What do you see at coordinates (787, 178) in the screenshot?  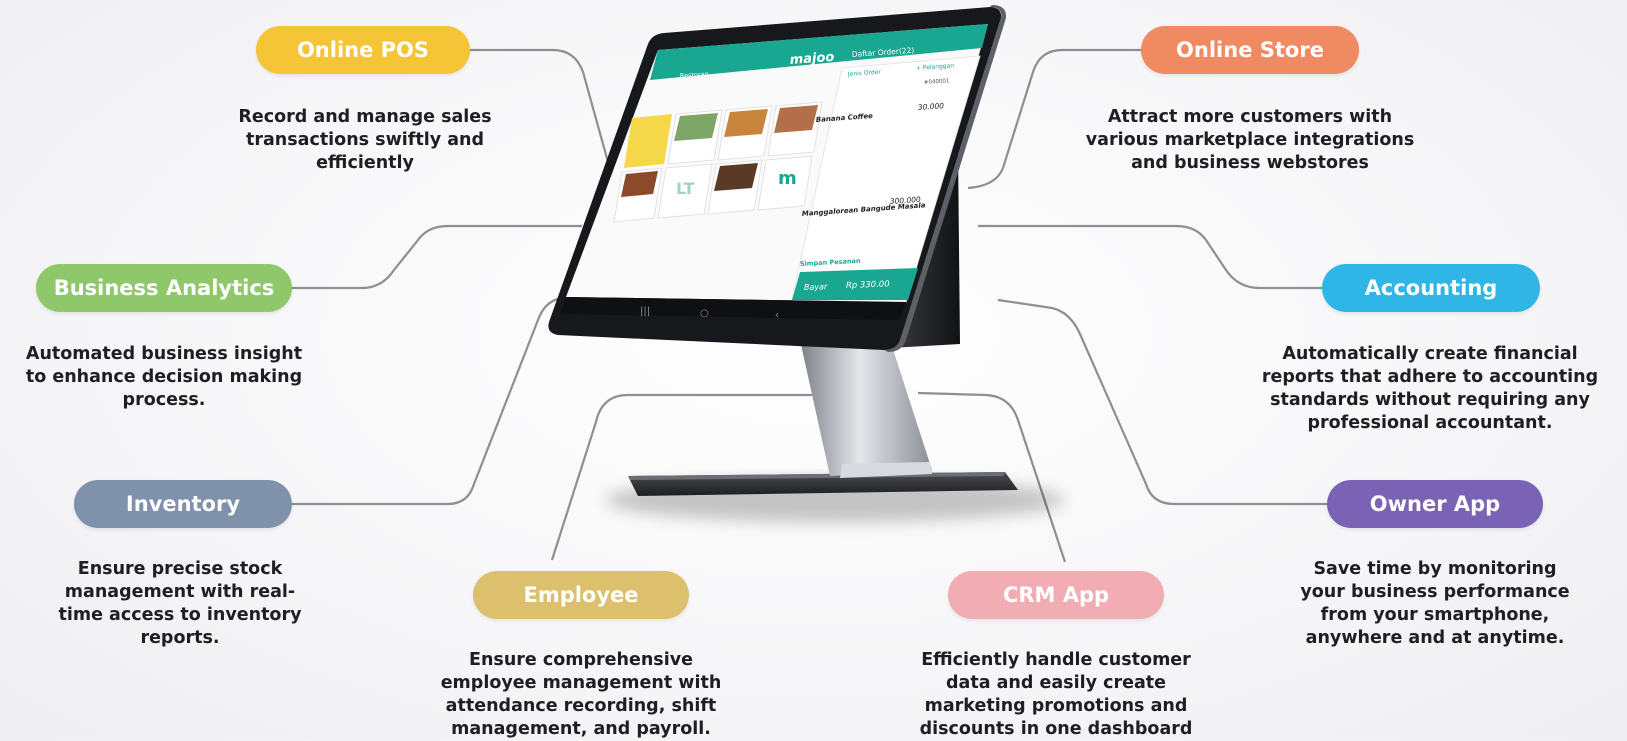 I see `product-initials: m` at bounding box center [787, 178].